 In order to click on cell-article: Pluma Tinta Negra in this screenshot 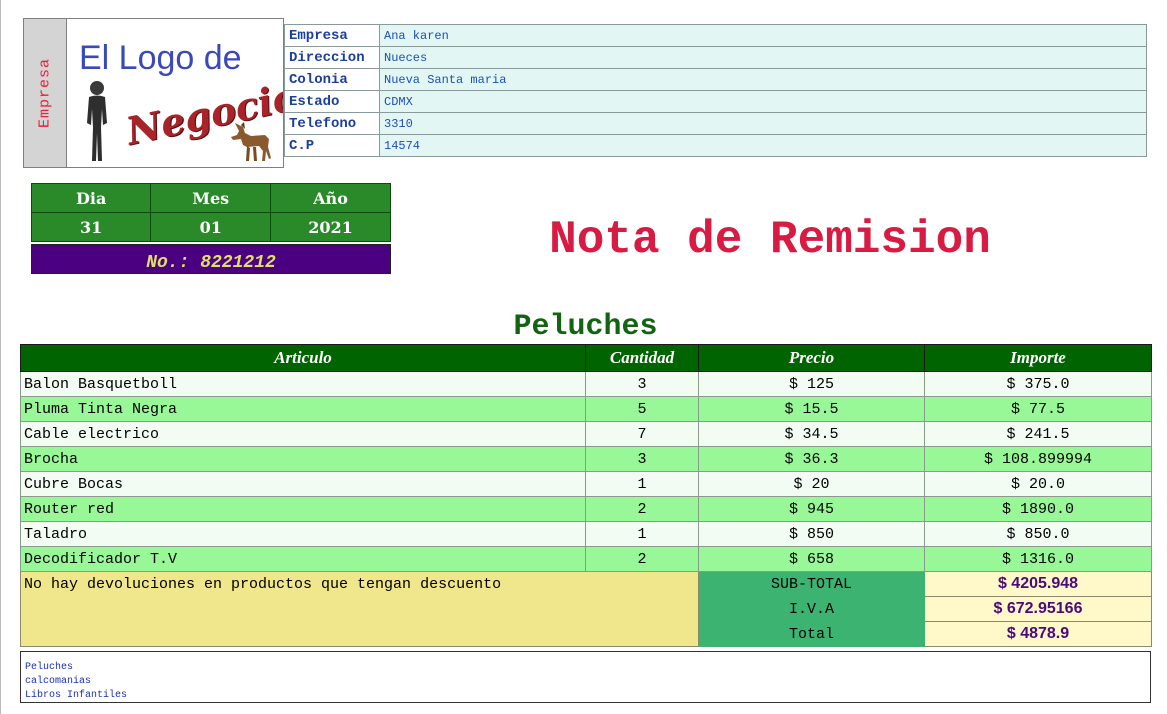, I will do `click(303, 409)`.